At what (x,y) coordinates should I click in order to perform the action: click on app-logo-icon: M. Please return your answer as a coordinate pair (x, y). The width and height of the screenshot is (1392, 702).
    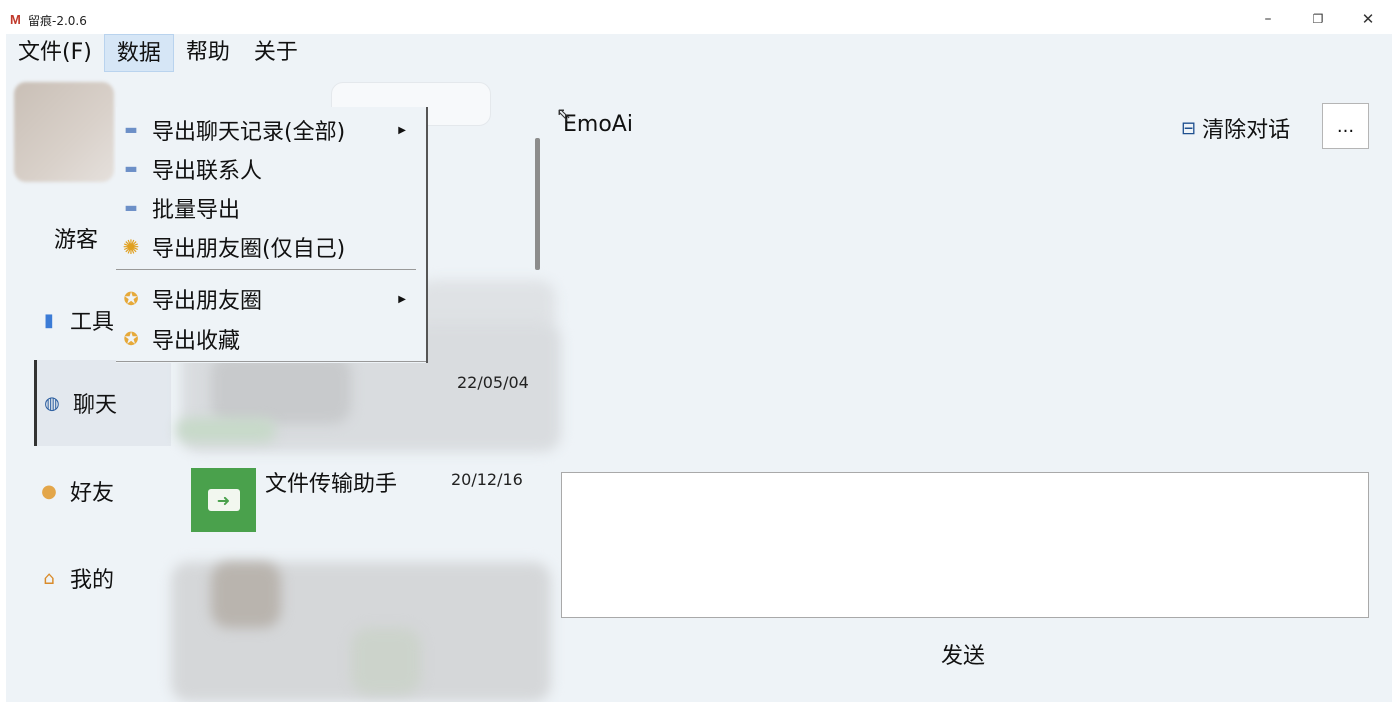
    Looking at the image, I should click on (15, 19).